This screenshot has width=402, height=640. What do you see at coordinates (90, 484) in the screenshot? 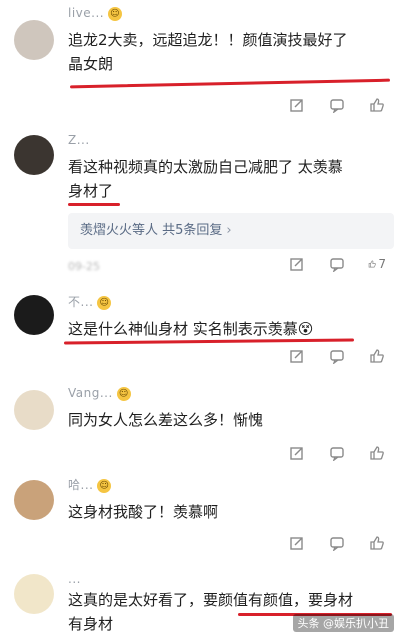
I see `username: 哈... ☺` at bounding box center [90, 484].